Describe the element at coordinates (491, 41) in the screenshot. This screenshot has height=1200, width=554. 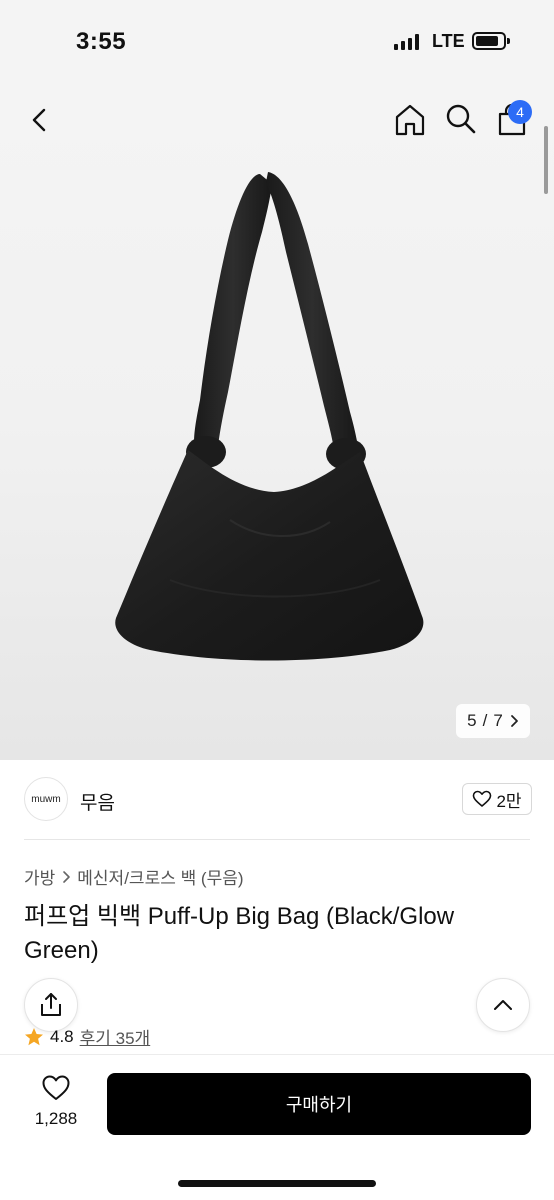
I see `battery-icon` at that location.